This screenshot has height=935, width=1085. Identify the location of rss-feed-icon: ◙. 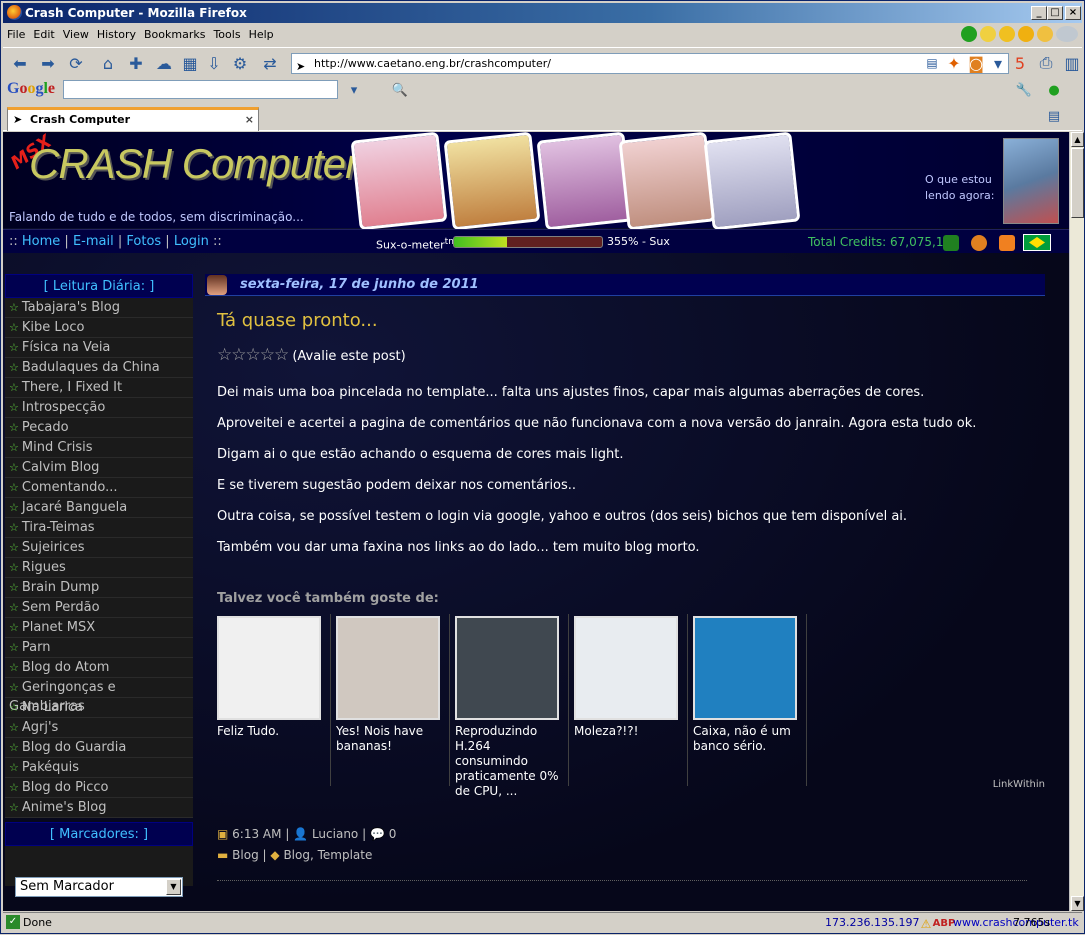
(976, 63).